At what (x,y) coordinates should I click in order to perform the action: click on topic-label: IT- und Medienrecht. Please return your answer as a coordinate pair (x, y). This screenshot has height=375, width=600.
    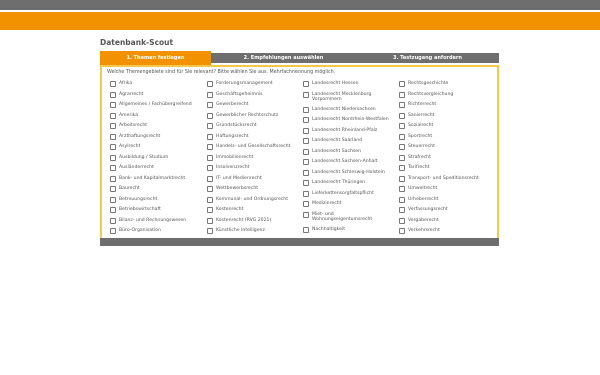
    Looking at the image, I should click on (239, 179).